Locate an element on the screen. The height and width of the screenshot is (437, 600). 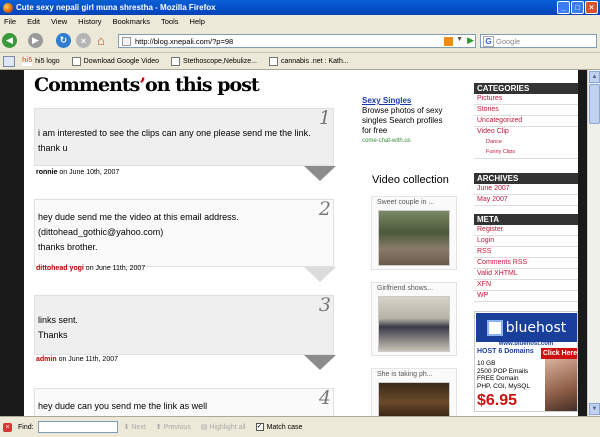
archives-widget: ARCHIVES June 2007 May 2007 is located at coordinates (526, 189).